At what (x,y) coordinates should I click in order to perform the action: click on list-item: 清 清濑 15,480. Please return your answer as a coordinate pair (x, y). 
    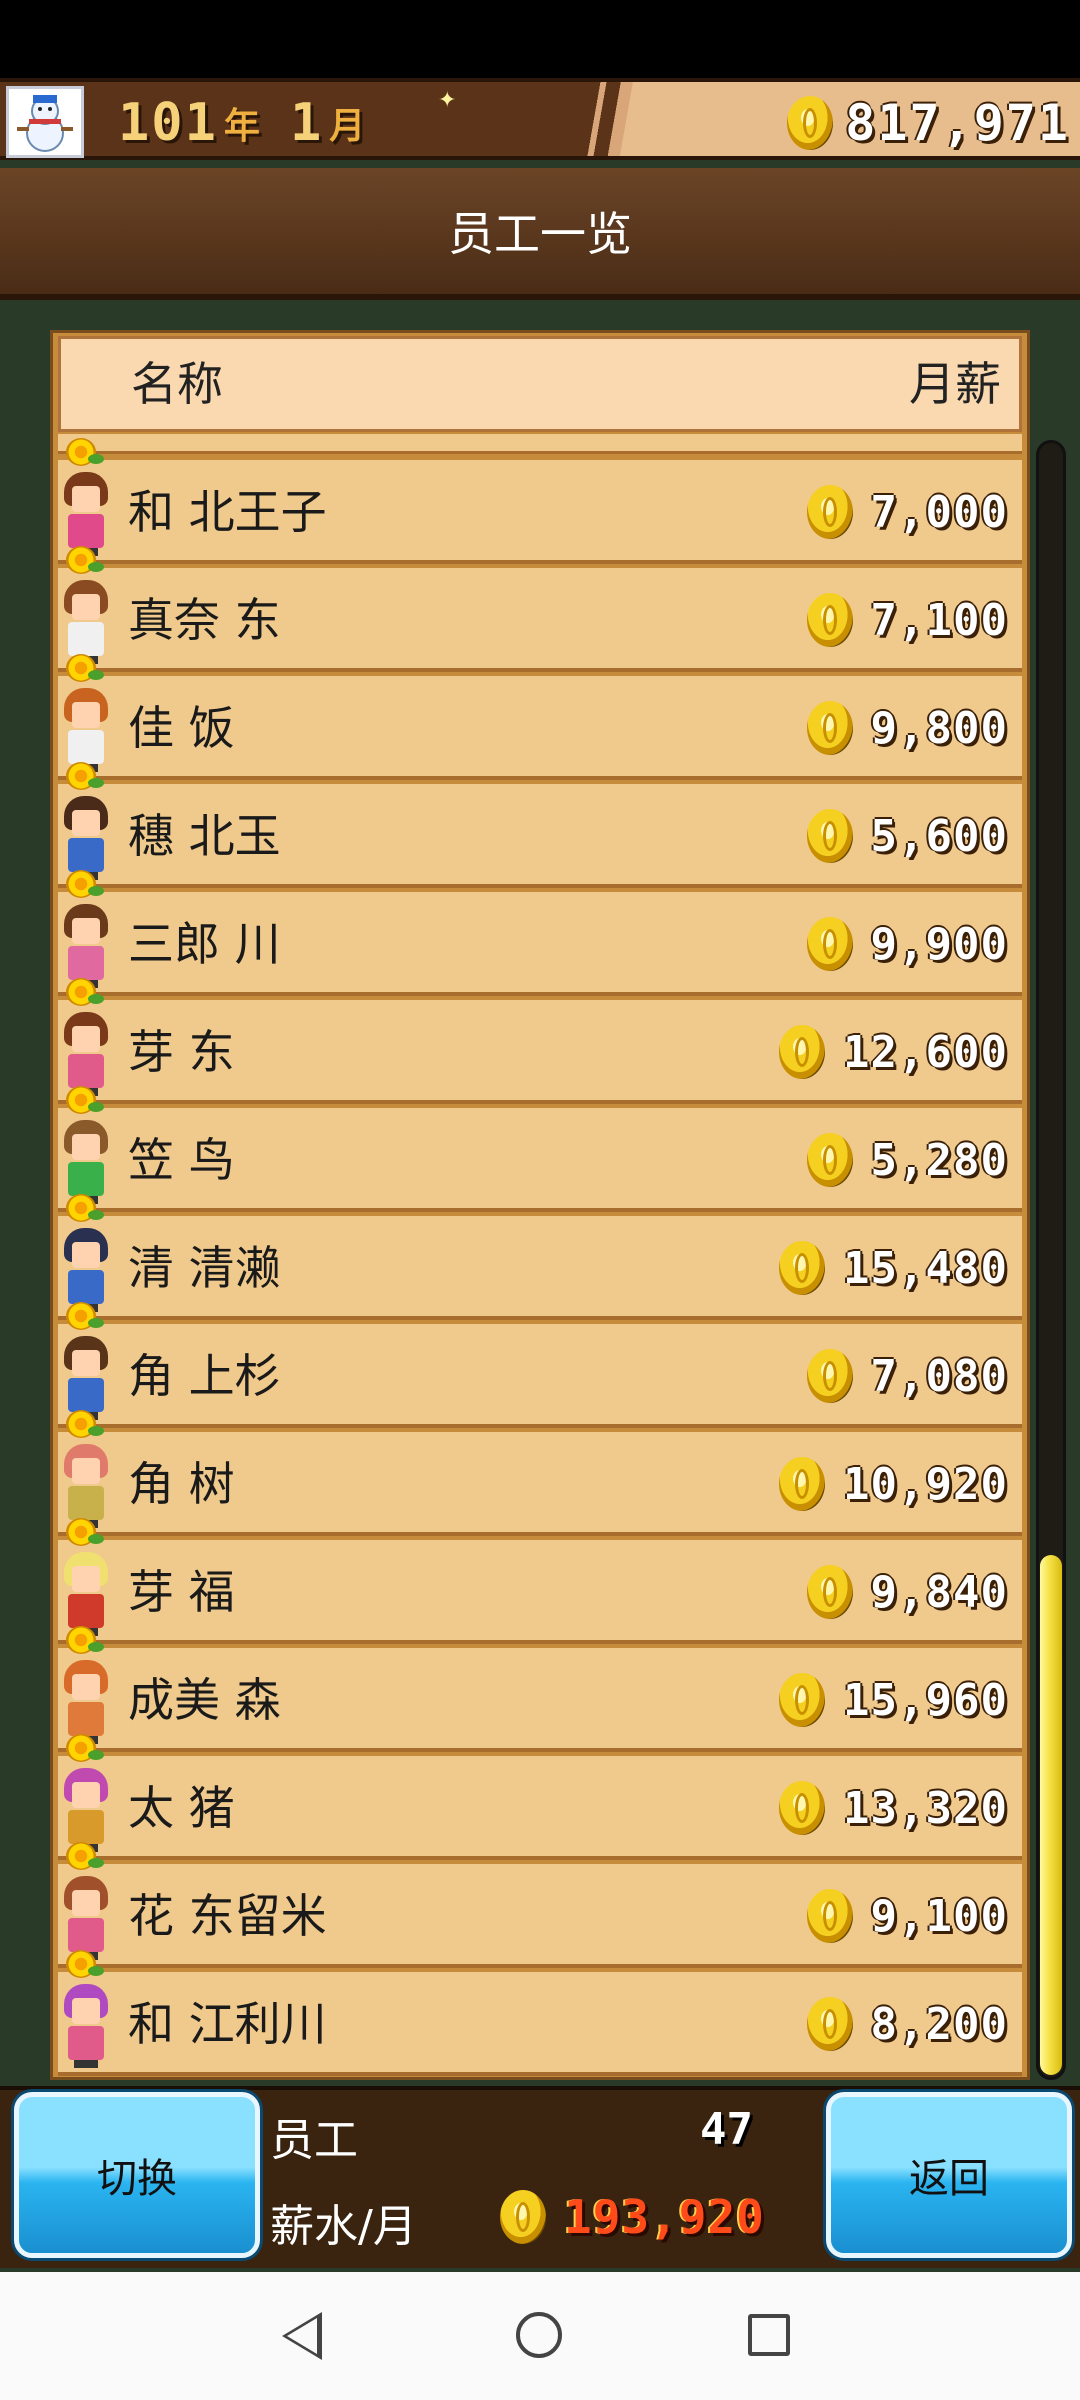
    Looking at the image, I should click on (540, 1259).